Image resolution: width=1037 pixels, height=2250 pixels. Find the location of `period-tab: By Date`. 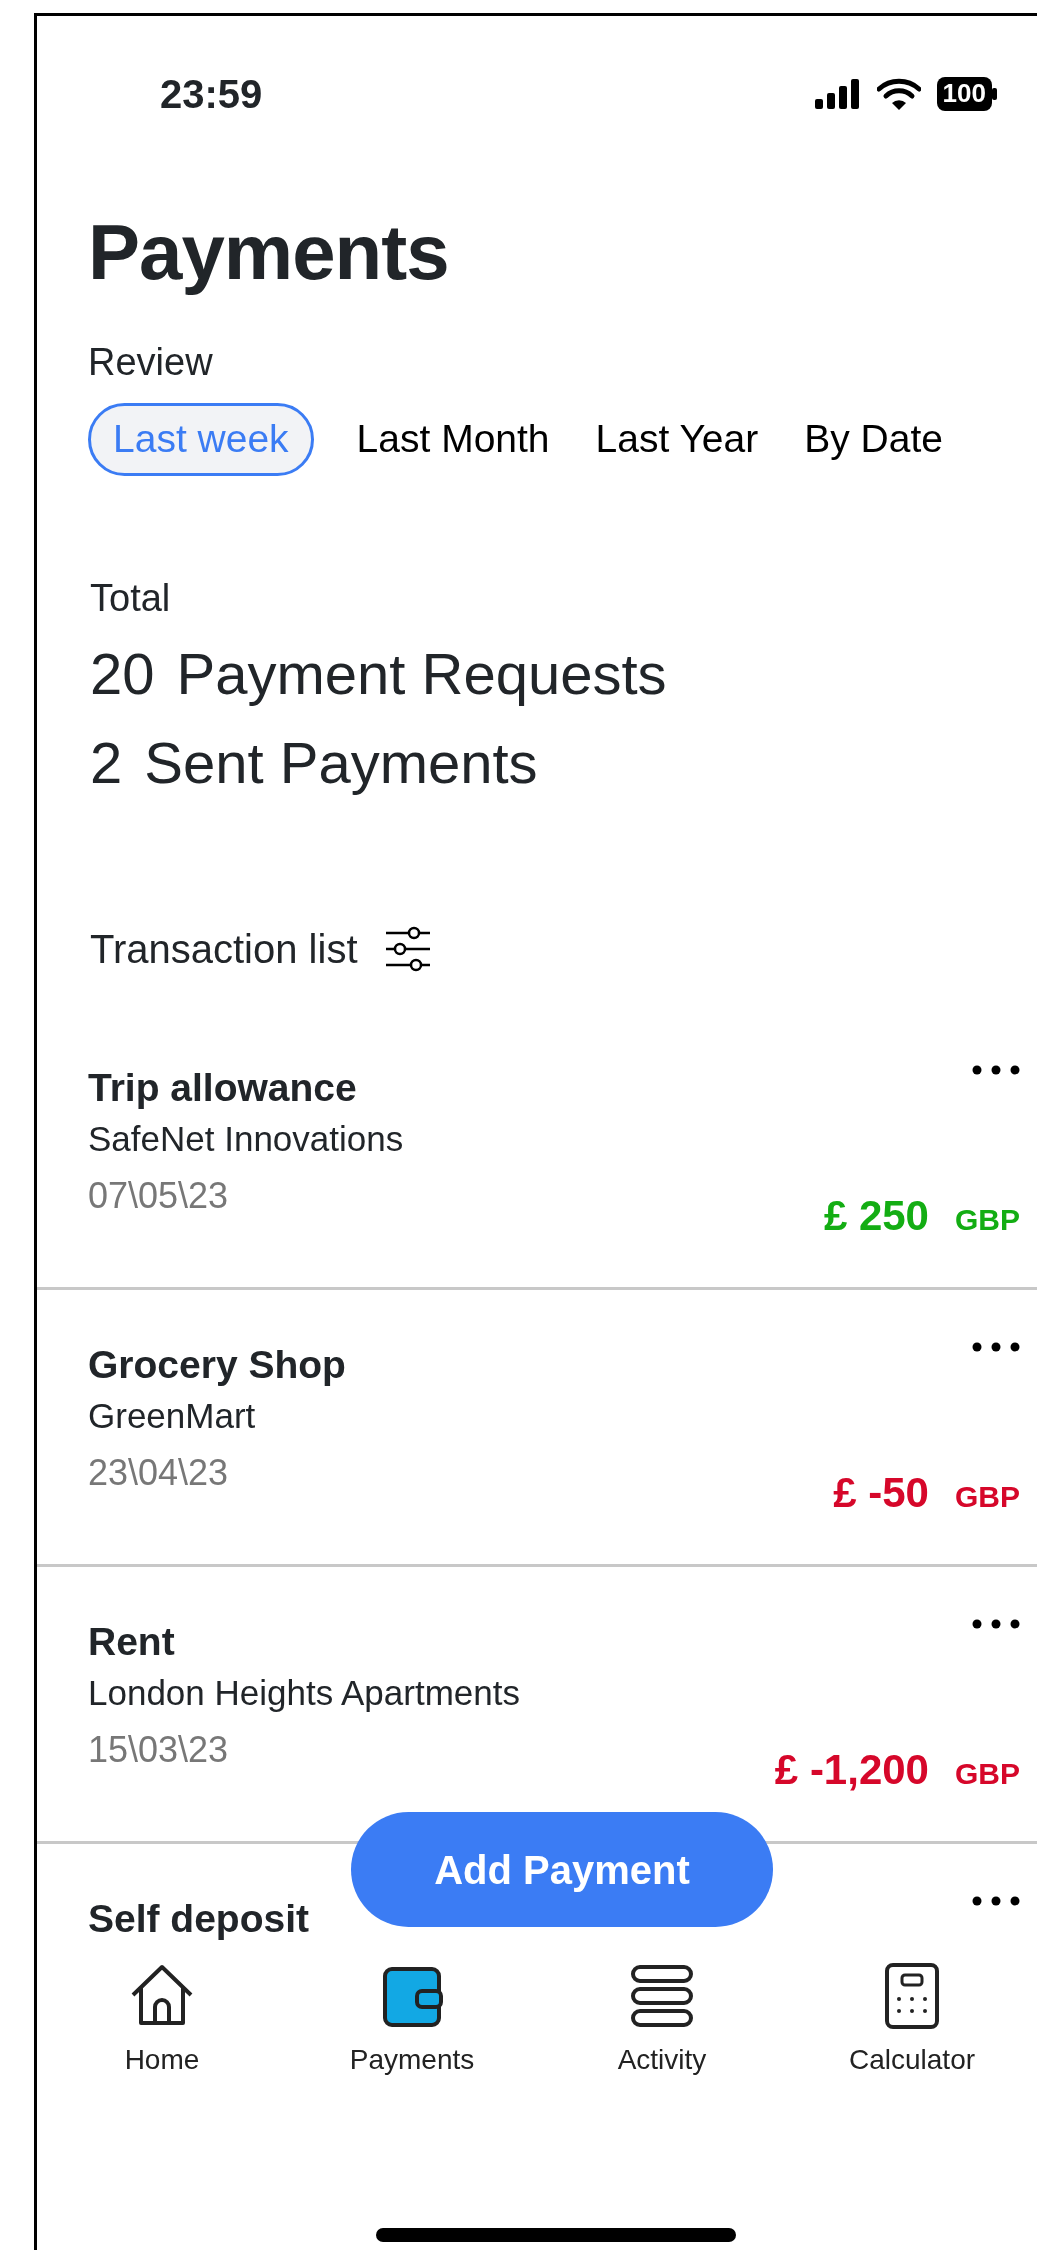

period-tab: By Date is located at coordinates (873, 440).